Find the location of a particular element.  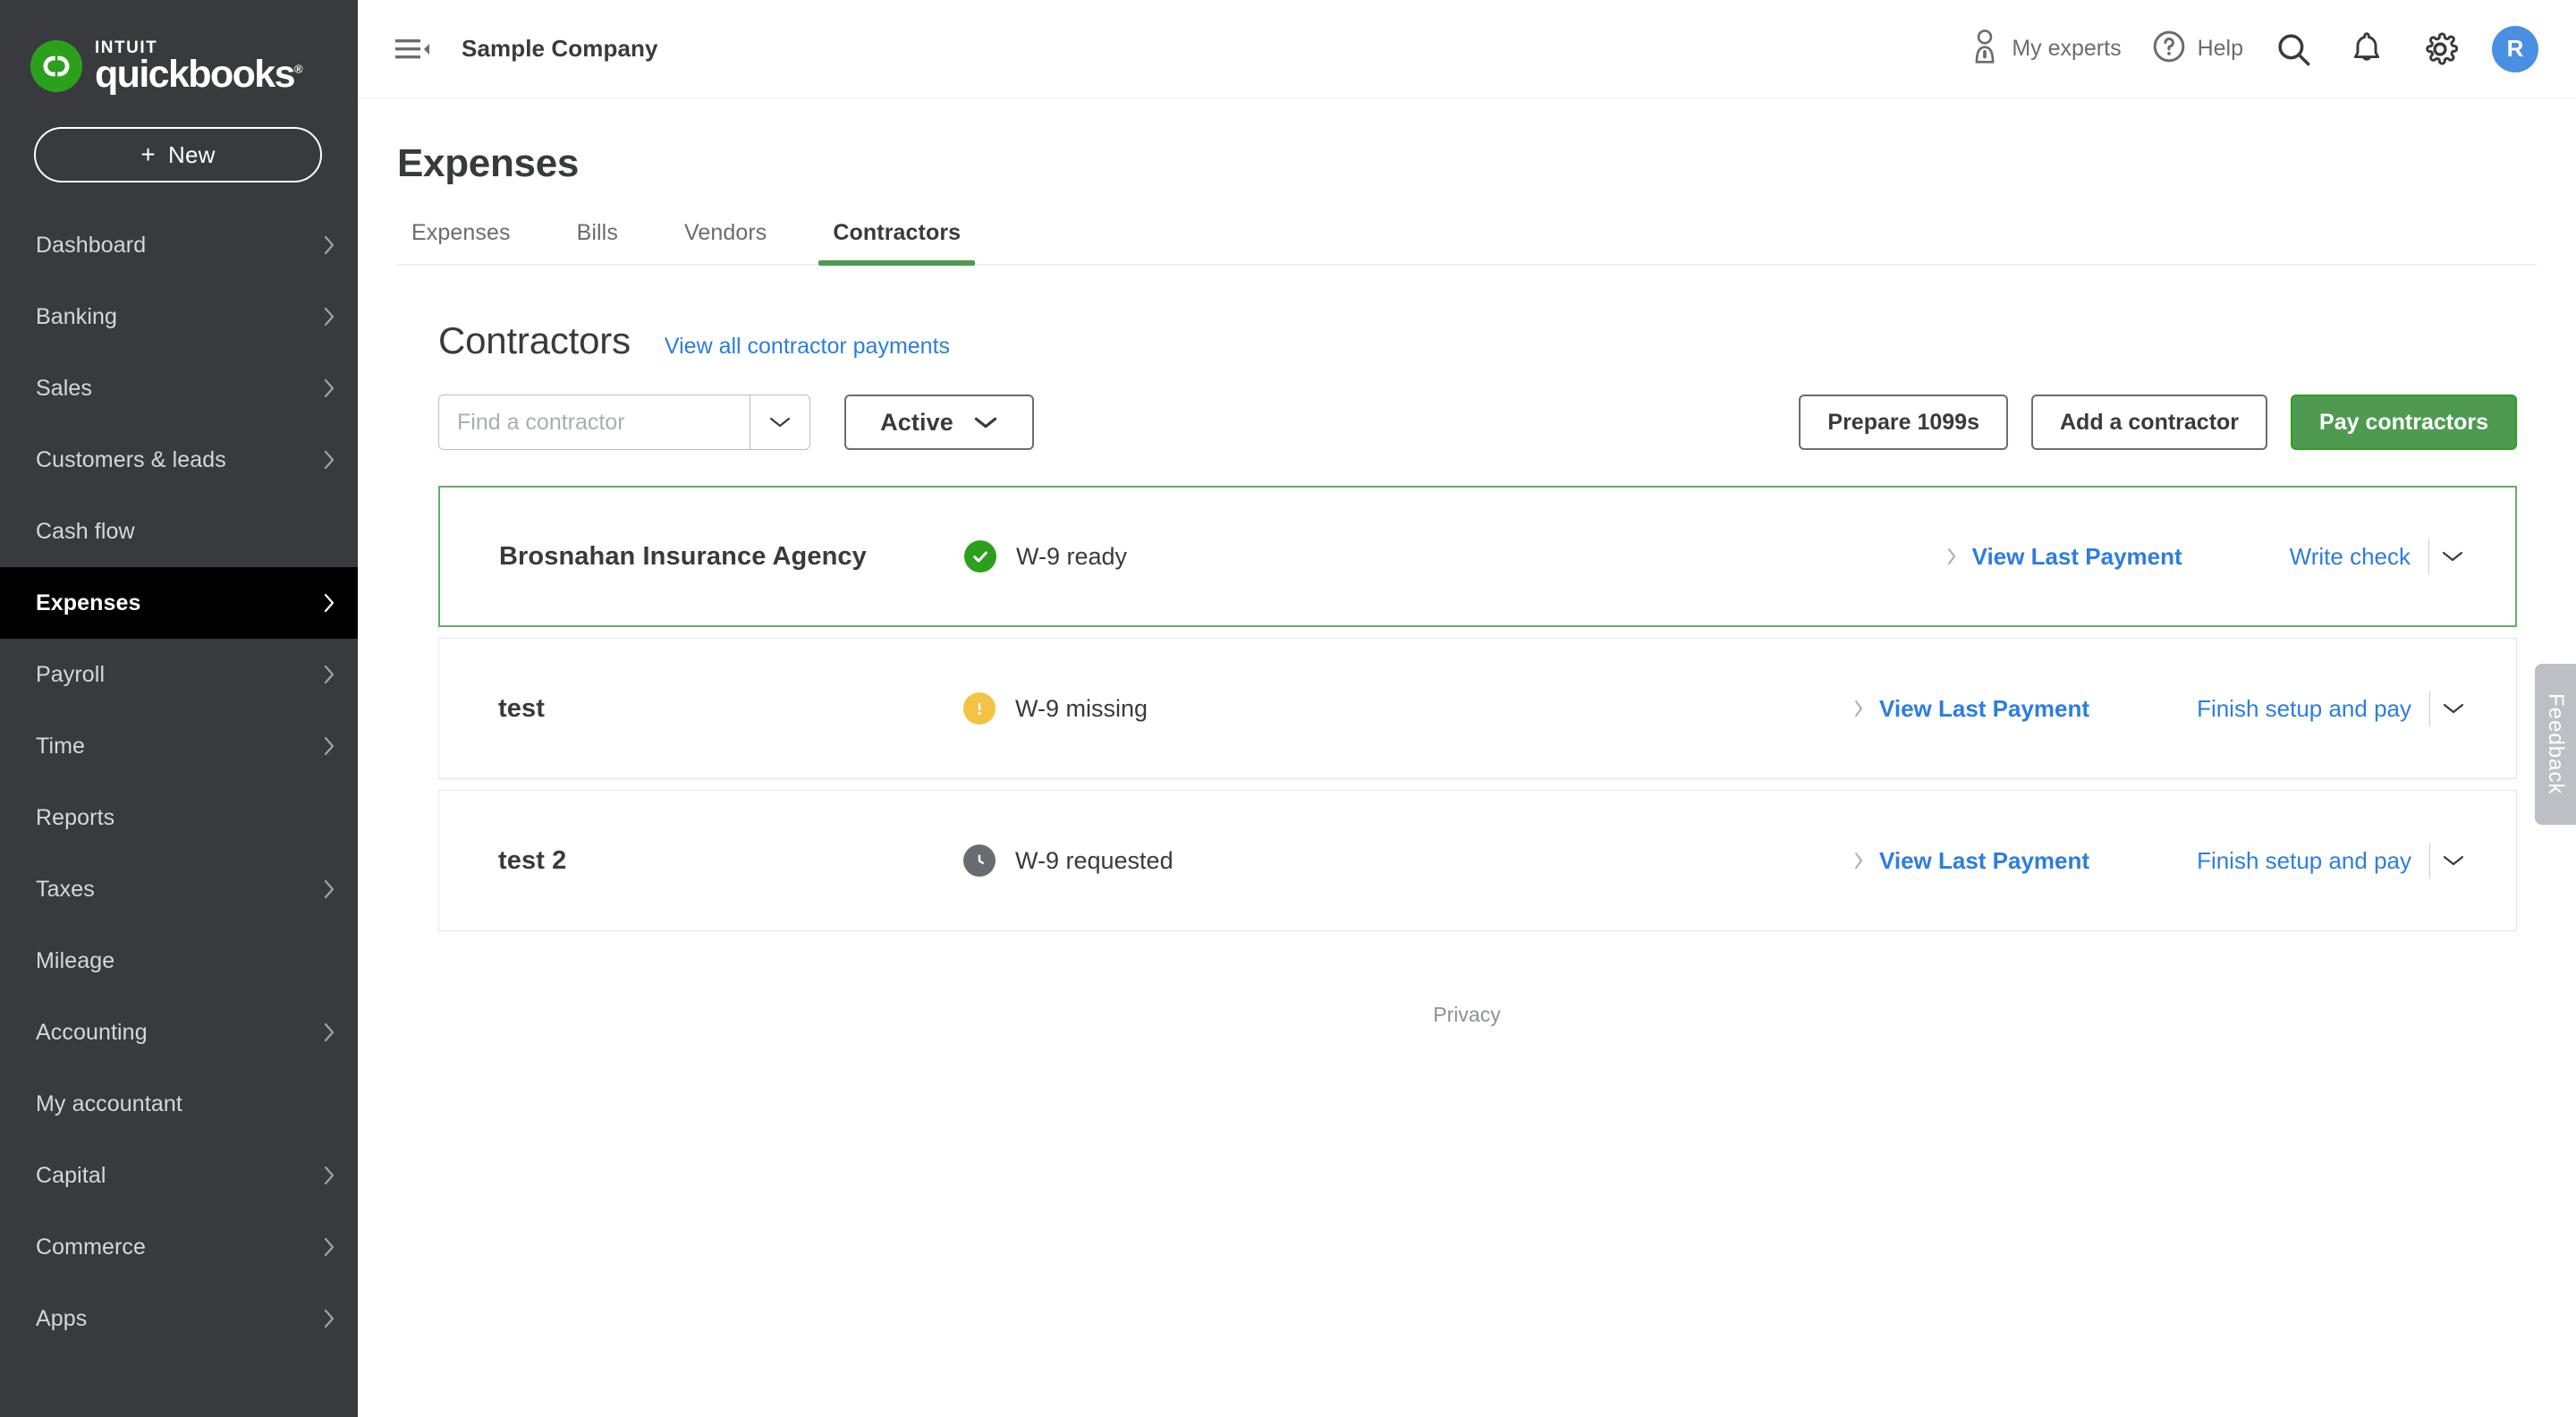

sidebar-item-customers-leads: Customers & leads is located at coordinates (179, 460).